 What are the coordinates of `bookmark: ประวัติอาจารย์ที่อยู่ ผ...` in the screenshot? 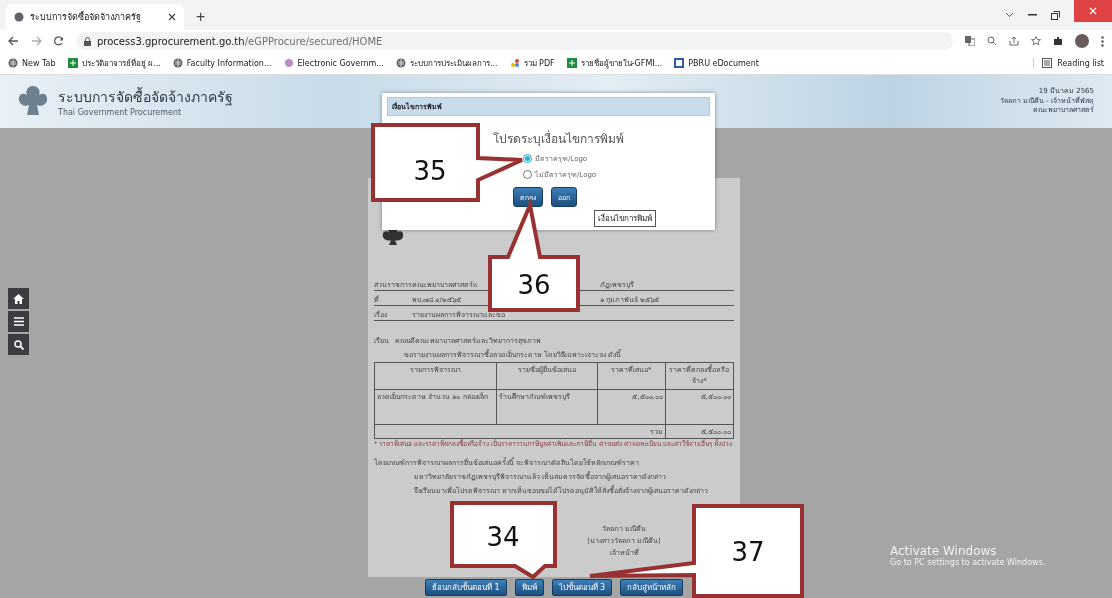 It's located at (114, 63).